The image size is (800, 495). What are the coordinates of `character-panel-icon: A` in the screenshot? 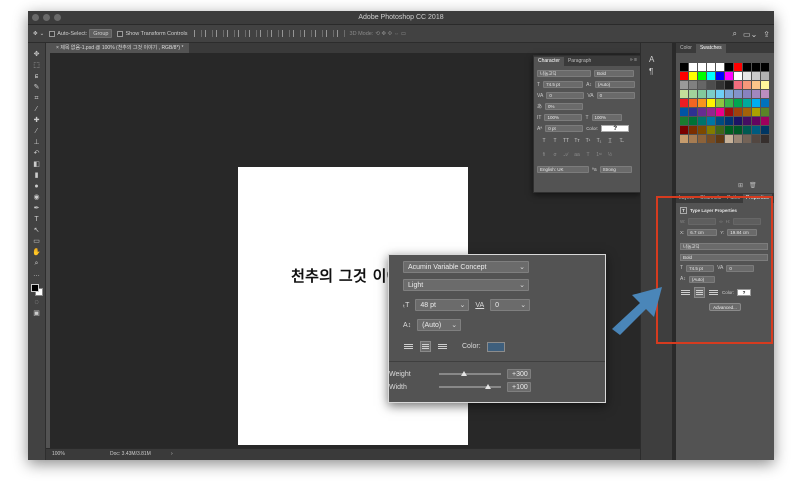 It's located at (651, 59).